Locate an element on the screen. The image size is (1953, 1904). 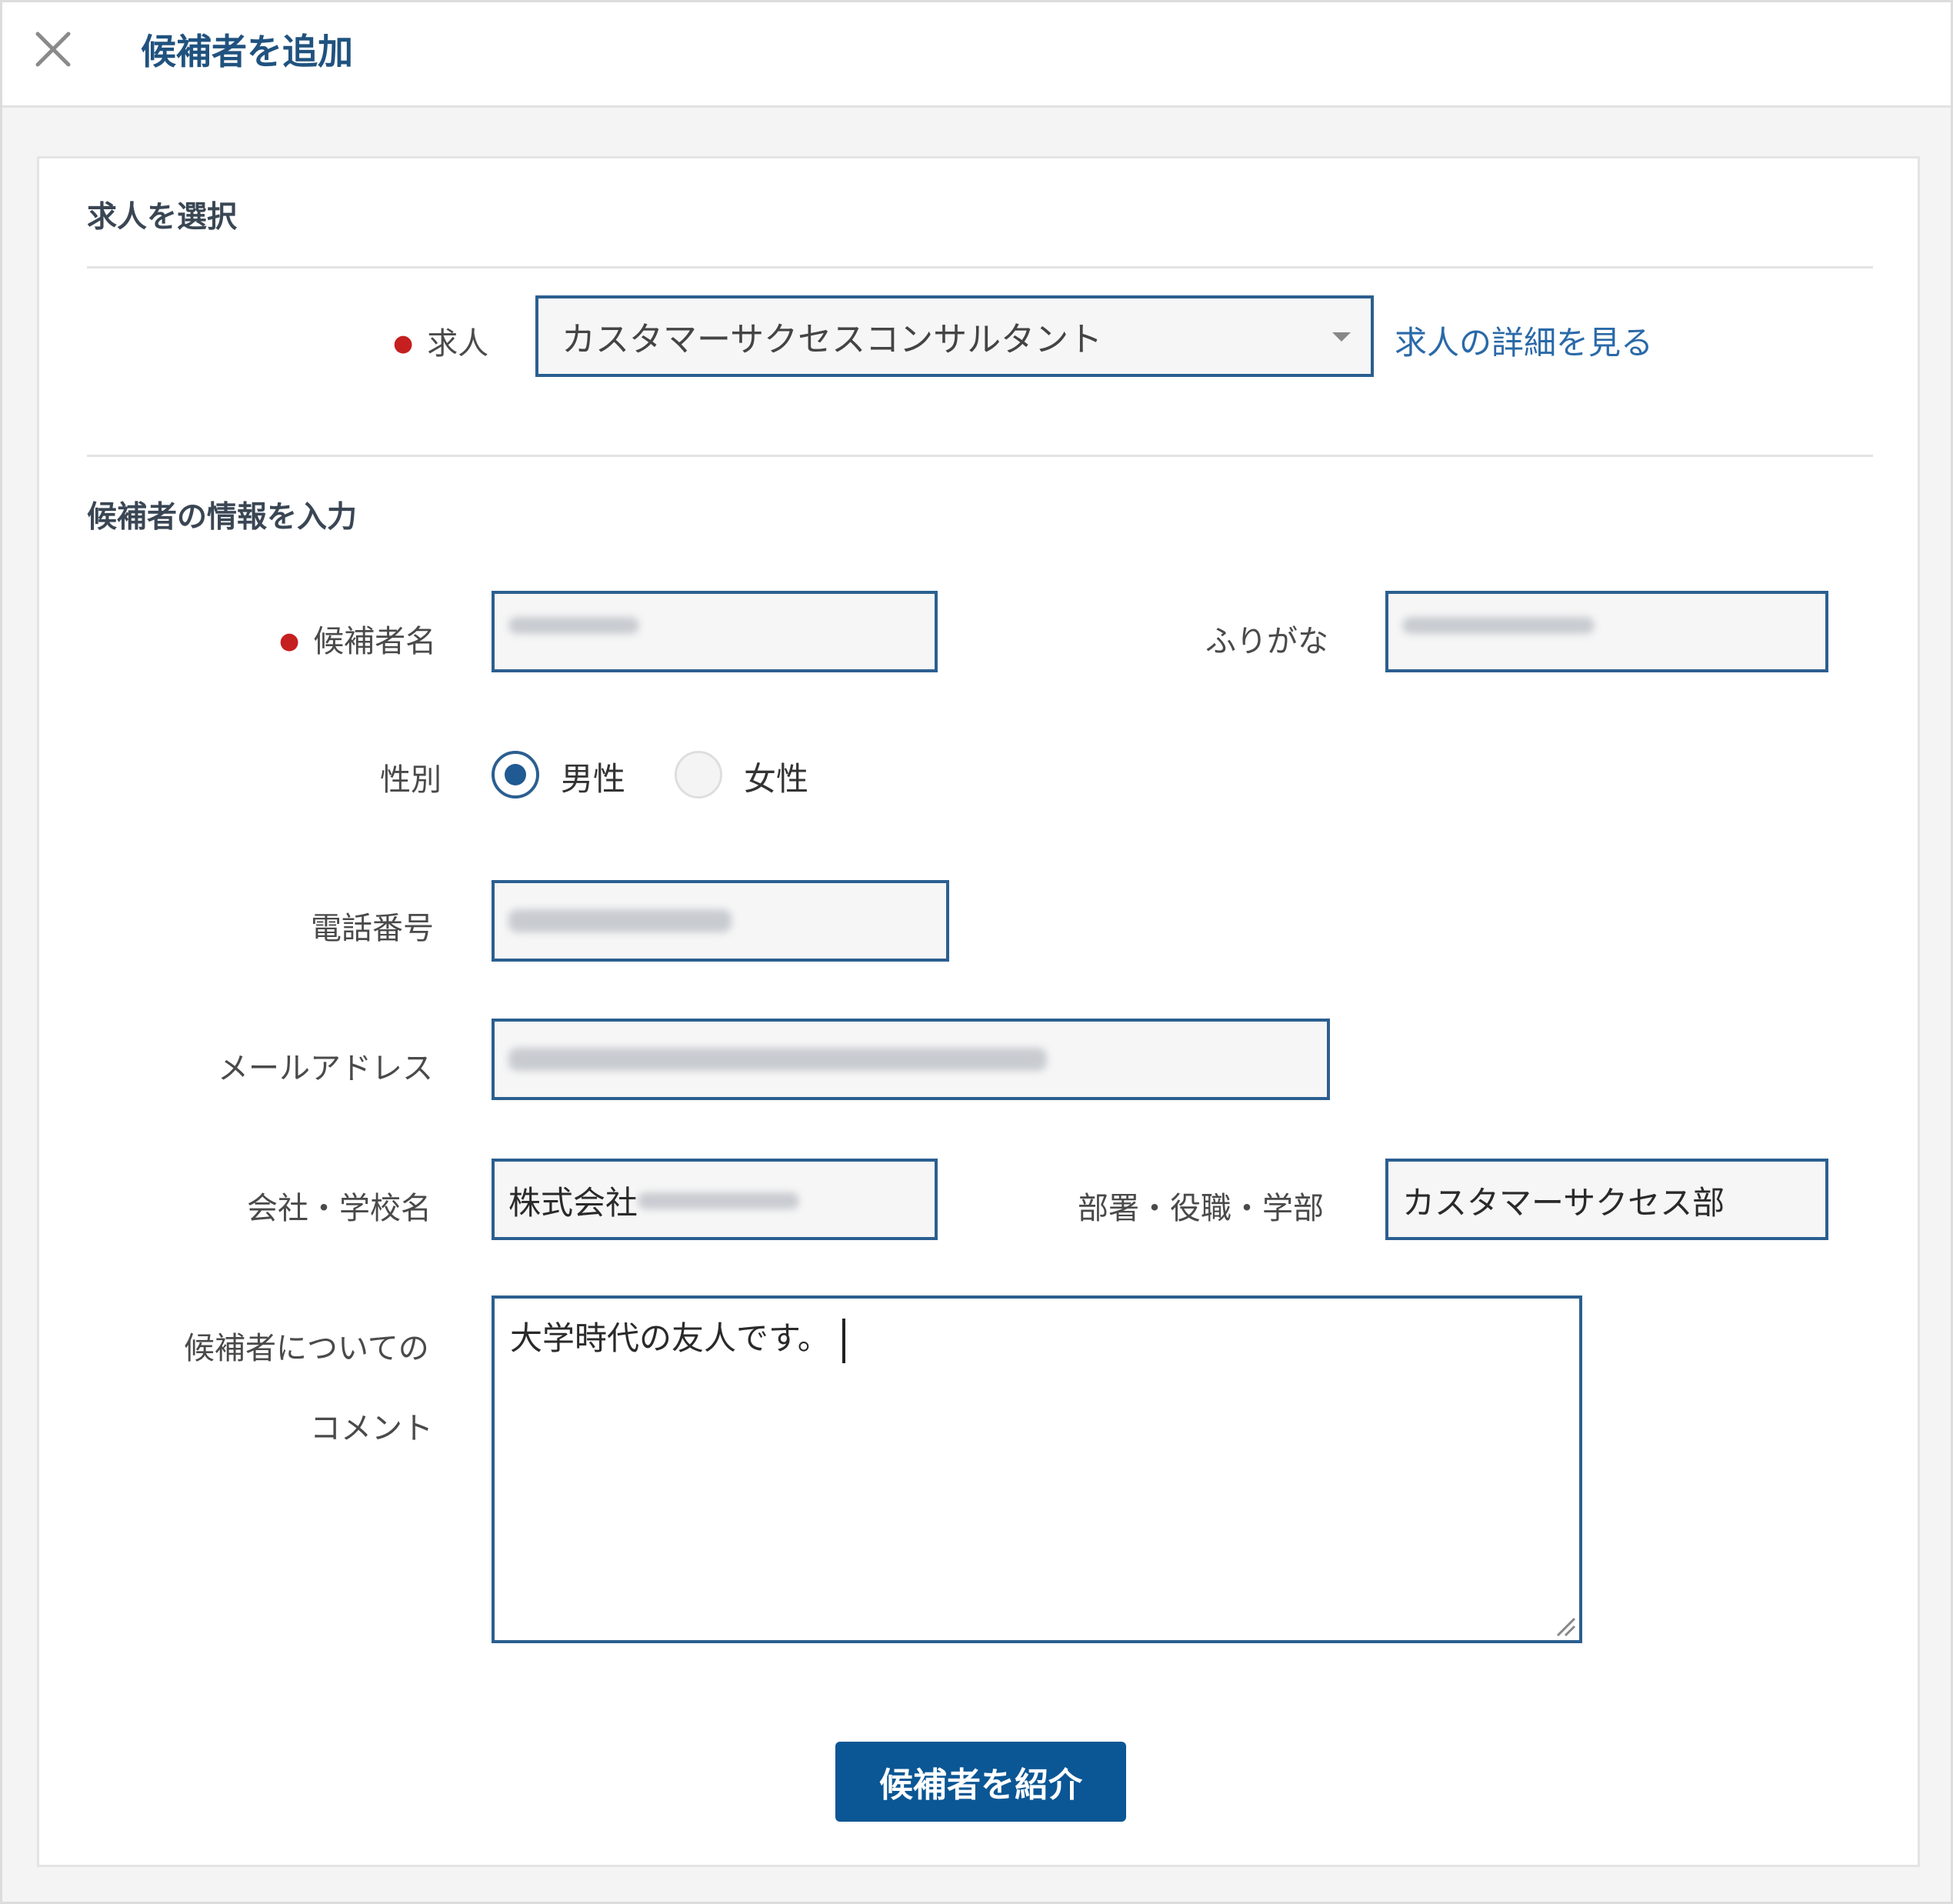
candidate-section-title: 候補者の情報を入力 is located at coordinates (223, 517).